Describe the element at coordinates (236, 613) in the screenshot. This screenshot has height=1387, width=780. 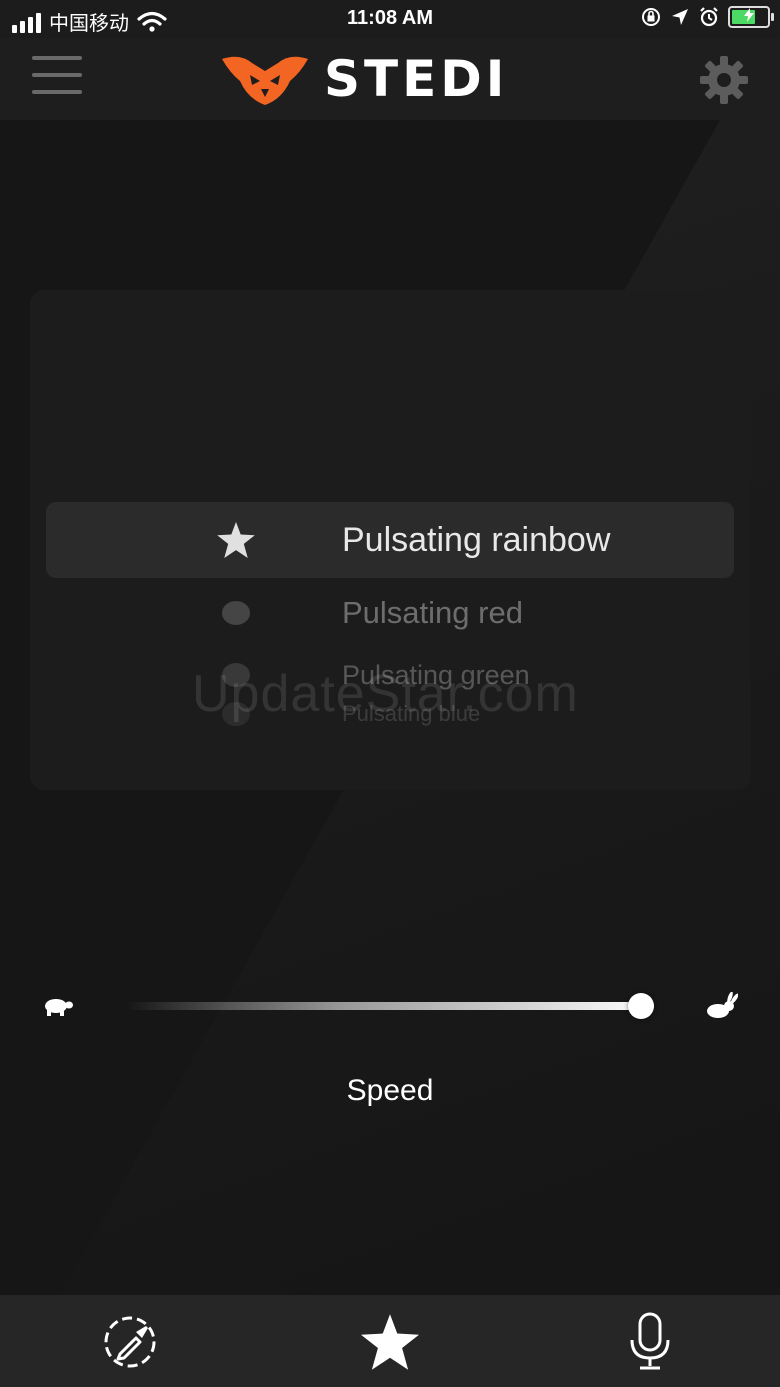
I see `dot-icon` at that location.